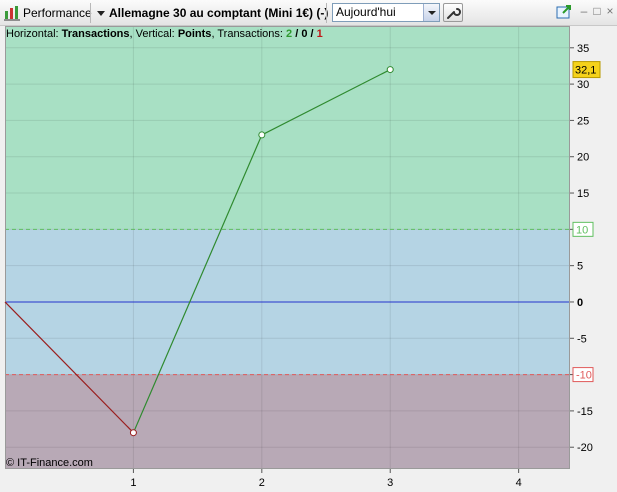 The width and height of the screenshot is (617, 492). What do you see at coordinates (583, 121) in the screenshot?
I see `y-tick-label: 25` at bounding box center [583, 121].